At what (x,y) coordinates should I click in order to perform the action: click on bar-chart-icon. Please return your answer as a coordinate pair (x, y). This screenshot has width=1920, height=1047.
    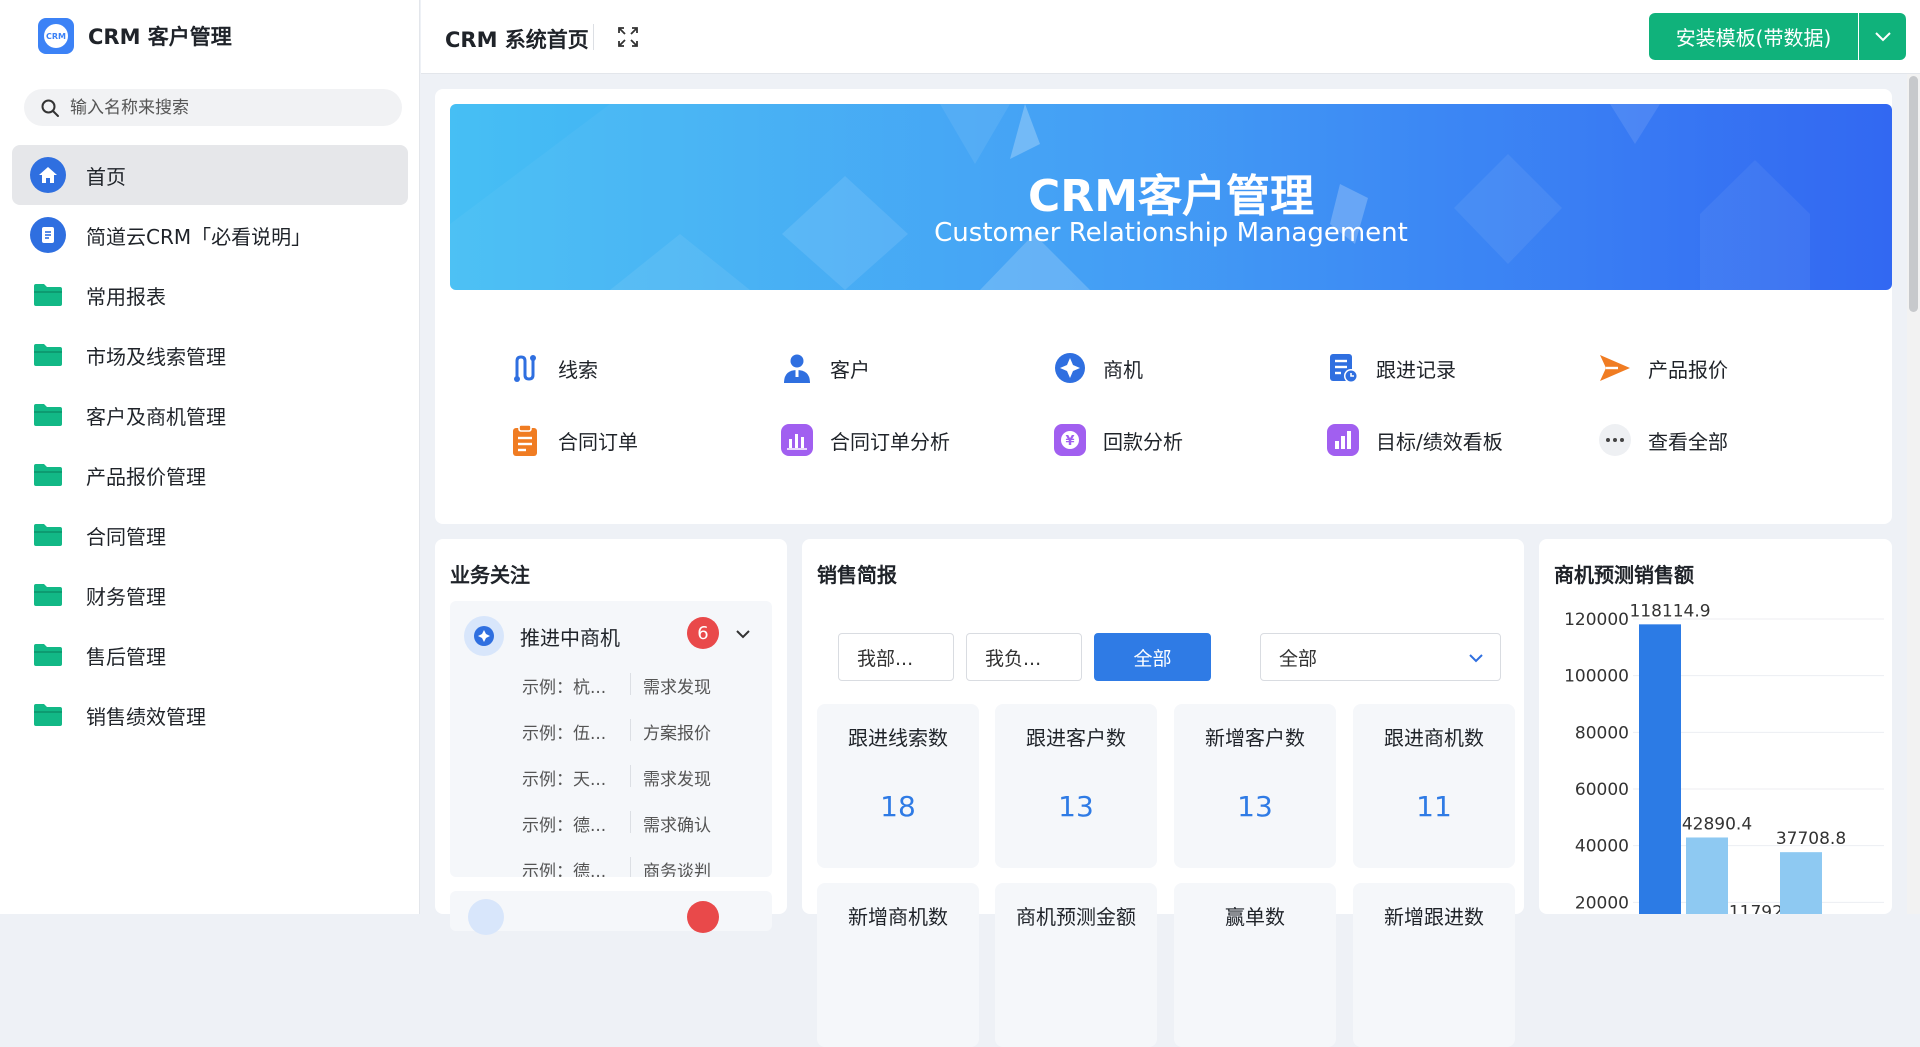
    Looking at the image, I should click on (797, 440).